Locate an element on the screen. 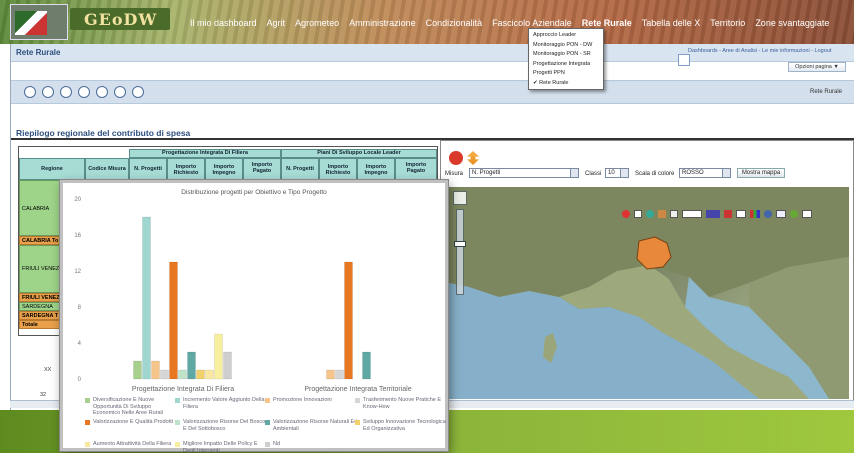 Image resolution: width=854 pixels, height=453 pixels. nav-item: Agrometeo is located at coordinates (317, 23).